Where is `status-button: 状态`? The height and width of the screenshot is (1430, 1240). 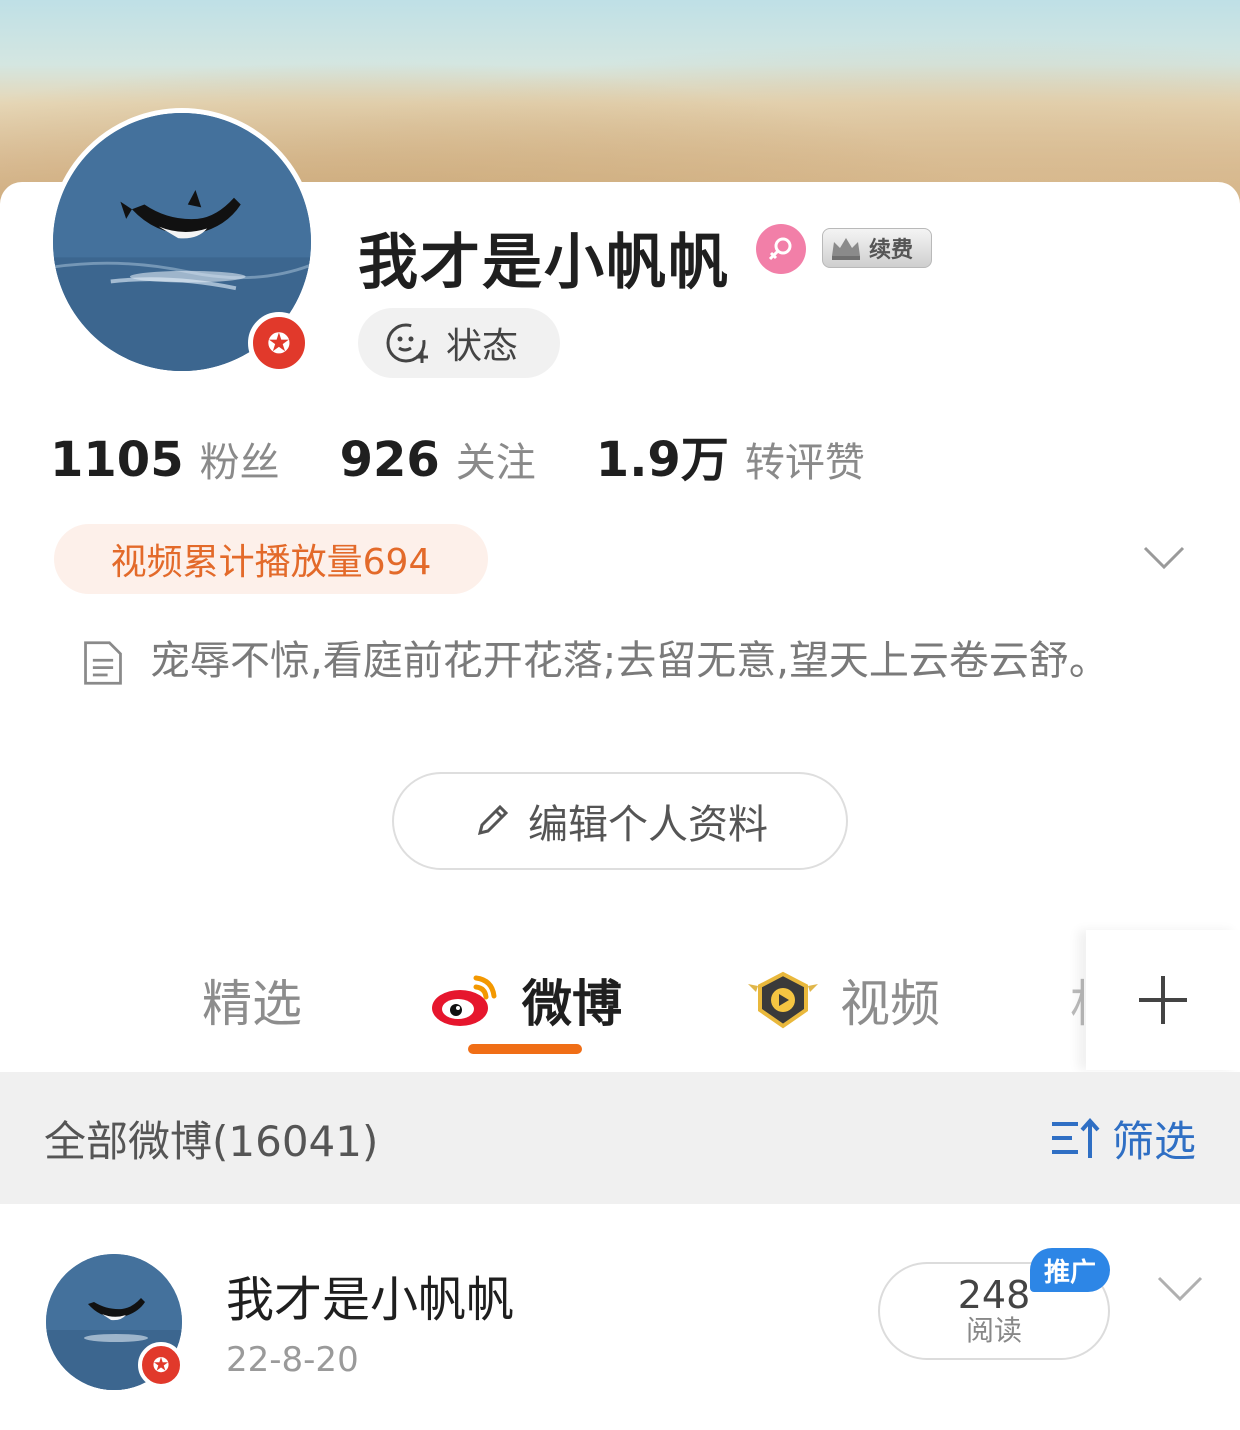 status-button: 状态 is located at coordinates (459, 343).